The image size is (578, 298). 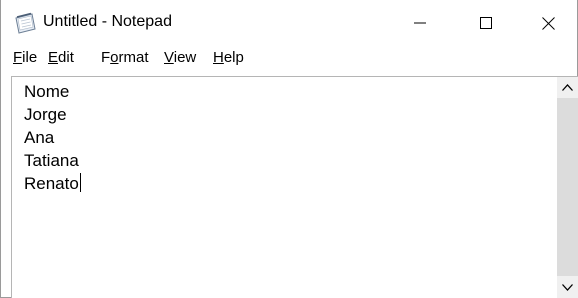 I want to click on menu-edit: Edit, so click(x=61, y=57).